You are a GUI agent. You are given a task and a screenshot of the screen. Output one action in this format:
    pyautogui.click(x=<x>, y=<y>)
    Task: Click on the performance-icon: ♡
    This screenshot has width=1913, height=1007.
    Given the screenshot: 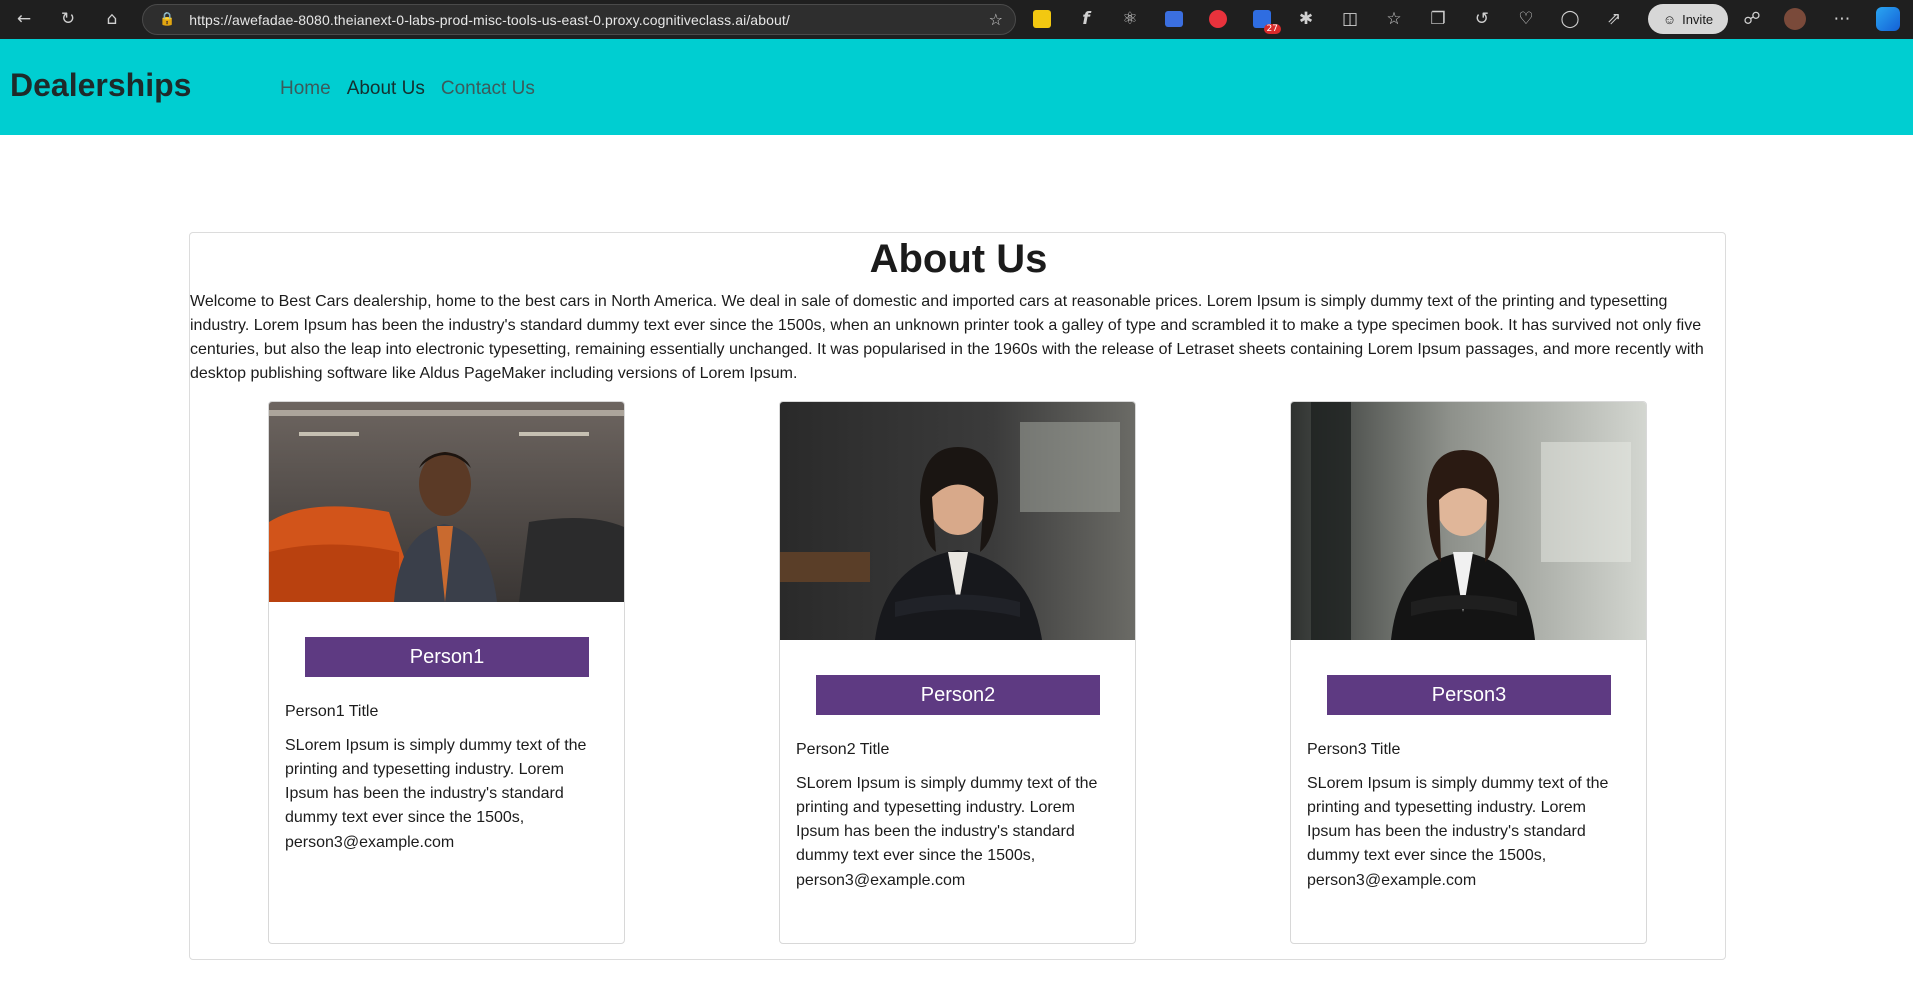 What is the action you would take?
    pyautogui.click(x=1526, y=19)
    